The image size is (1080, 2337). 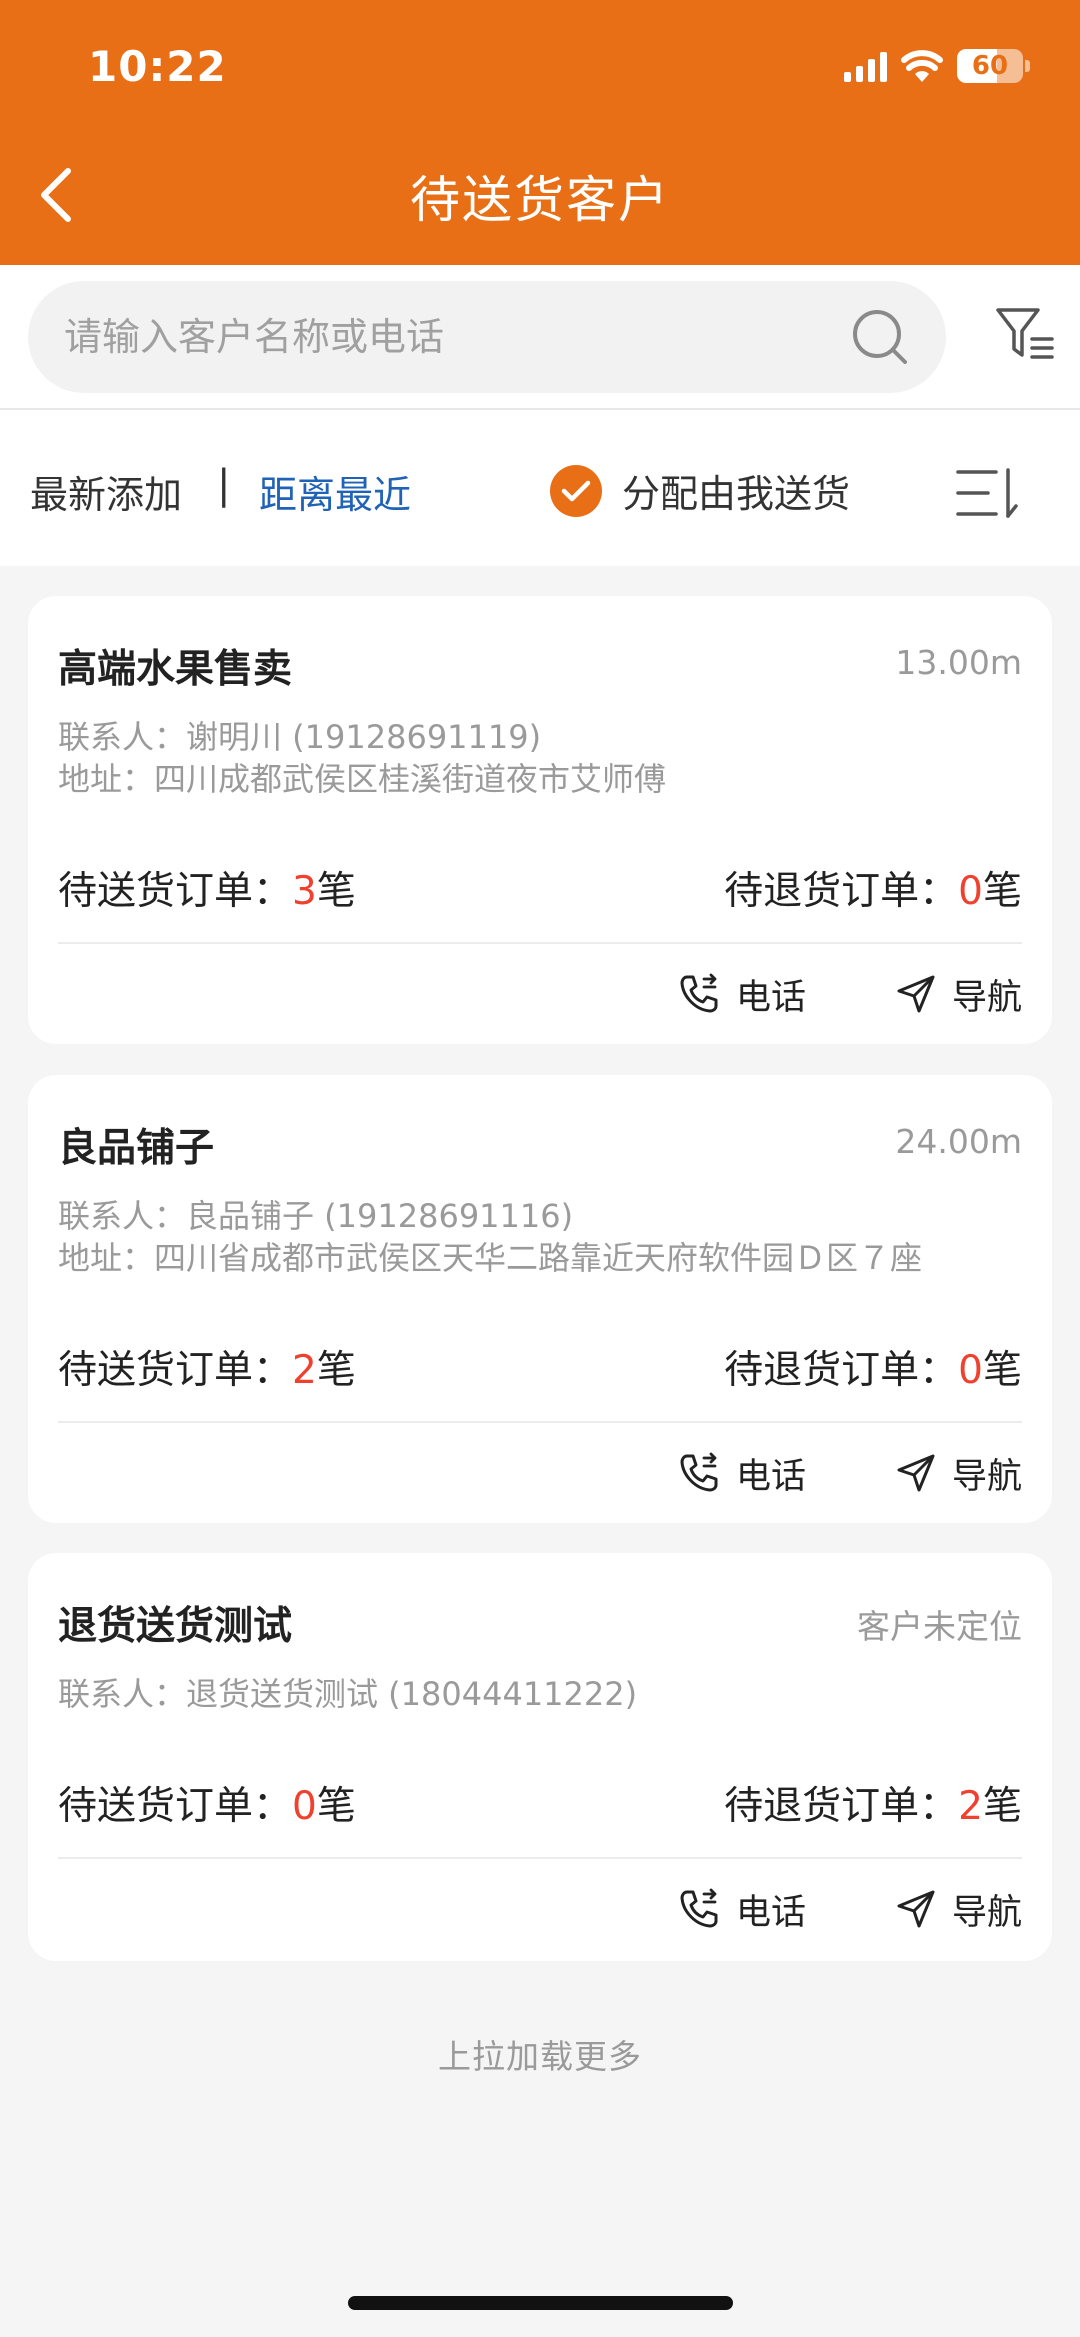 I want to click on order-counts: 待送货订单：3笔 待退货订单：0笔, so click(x=540, y=888).